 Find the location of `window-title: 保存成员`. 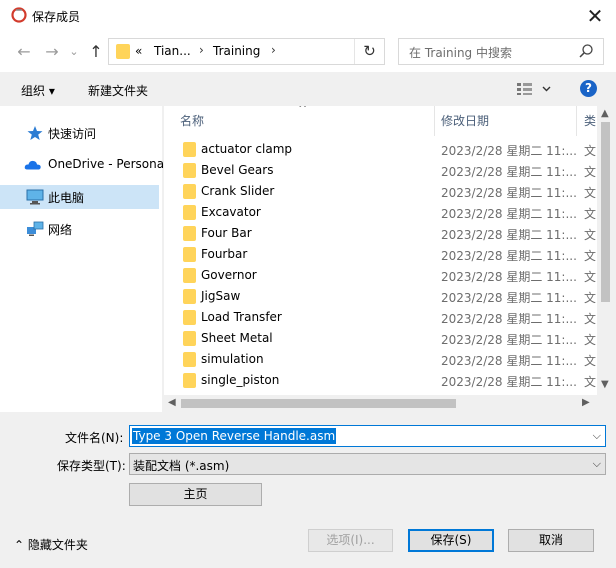

window-title: 保存成员 is located at coordinates (56, 17).